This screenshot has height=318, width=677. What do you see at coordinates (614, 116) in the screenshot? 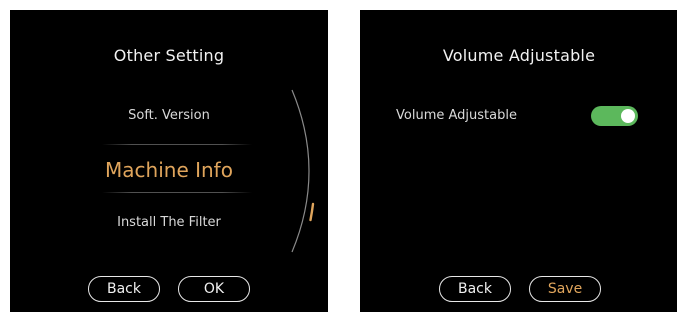
I see `volume-adjustable-toggle` at bounding box center [614, 116].